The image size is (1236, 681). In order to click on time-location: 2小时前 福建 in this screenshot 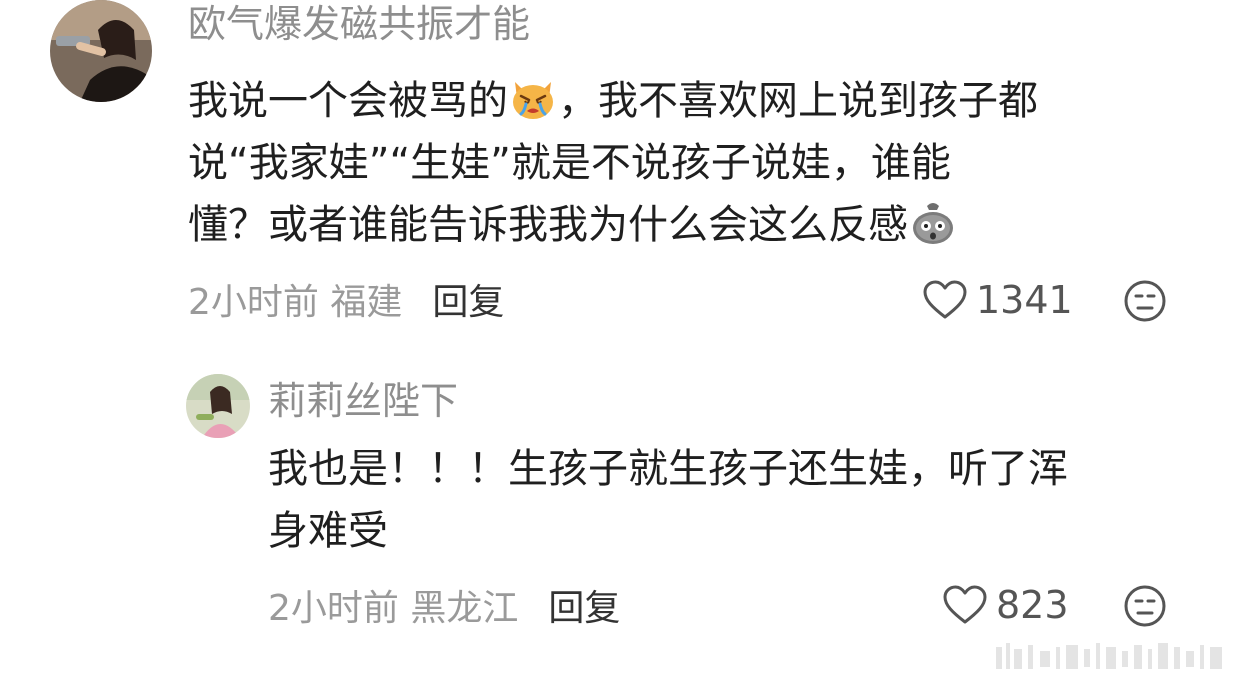, I will do `click(295, 302)`.